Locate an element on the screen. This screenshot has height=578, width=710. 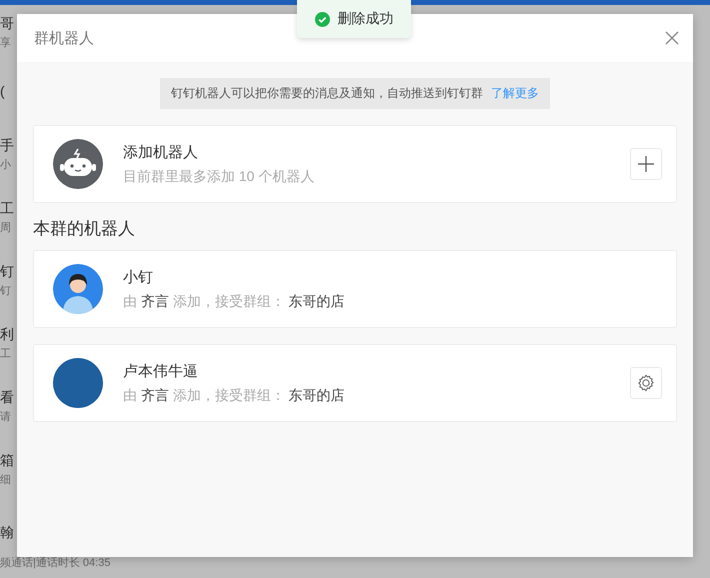
section-title: 本群的机器人 is located at coordinates (84, 229).